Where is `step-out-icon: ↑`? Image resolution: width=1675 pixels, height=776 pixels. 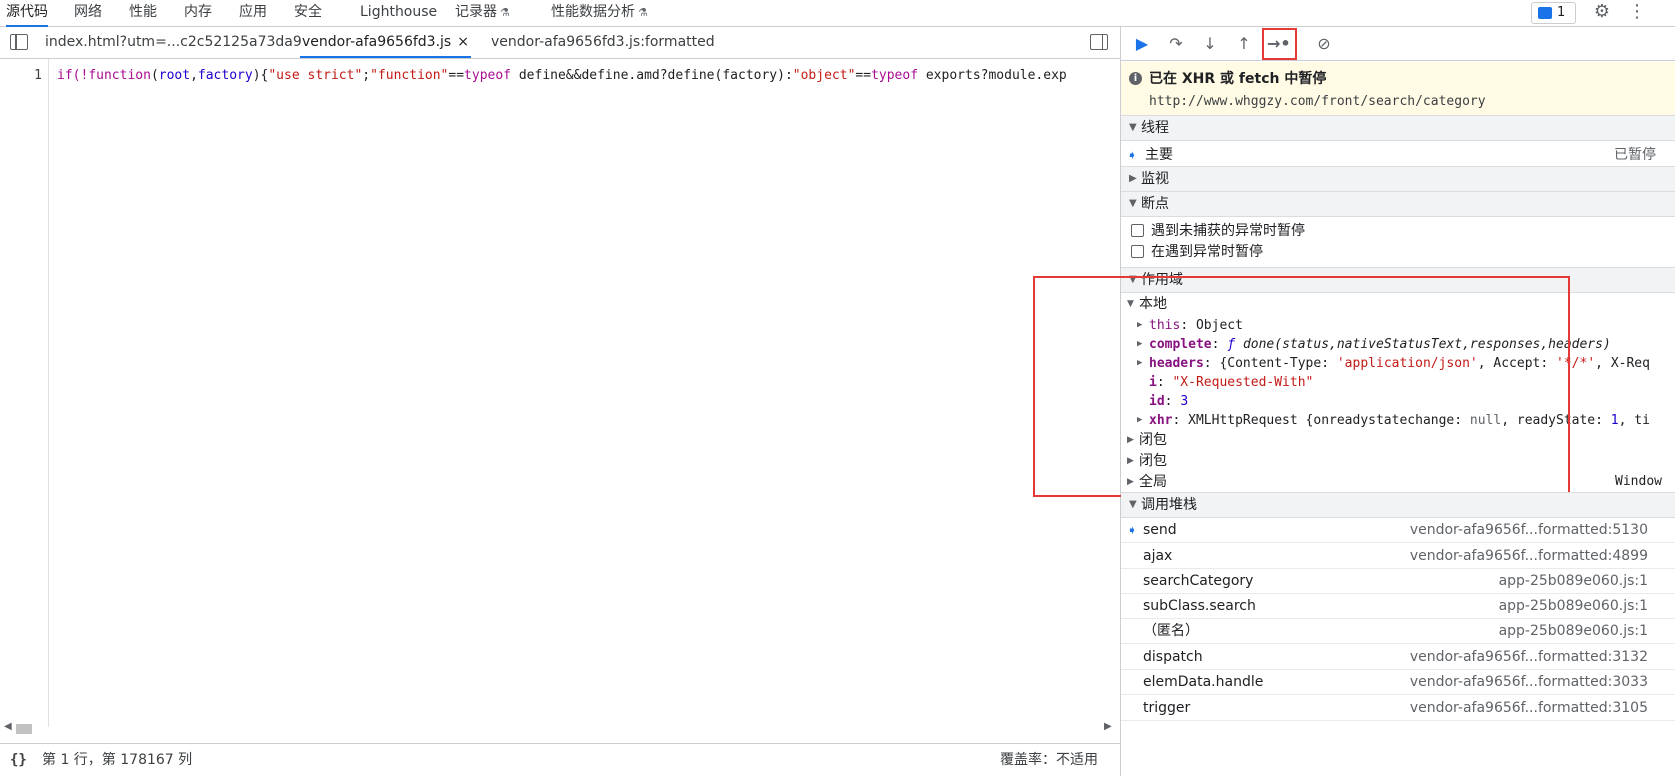 step-out-icon: ↑ is located at coordinates (1244, 44).